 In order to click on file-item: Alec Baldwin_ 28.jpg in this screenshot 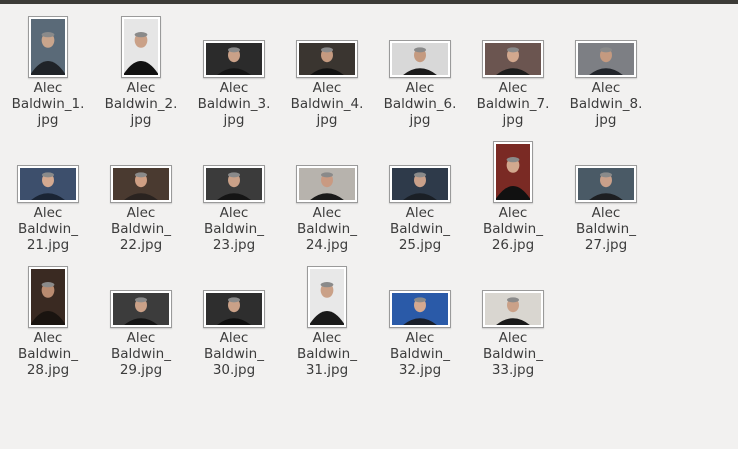, I will do `click(48, 319)`.